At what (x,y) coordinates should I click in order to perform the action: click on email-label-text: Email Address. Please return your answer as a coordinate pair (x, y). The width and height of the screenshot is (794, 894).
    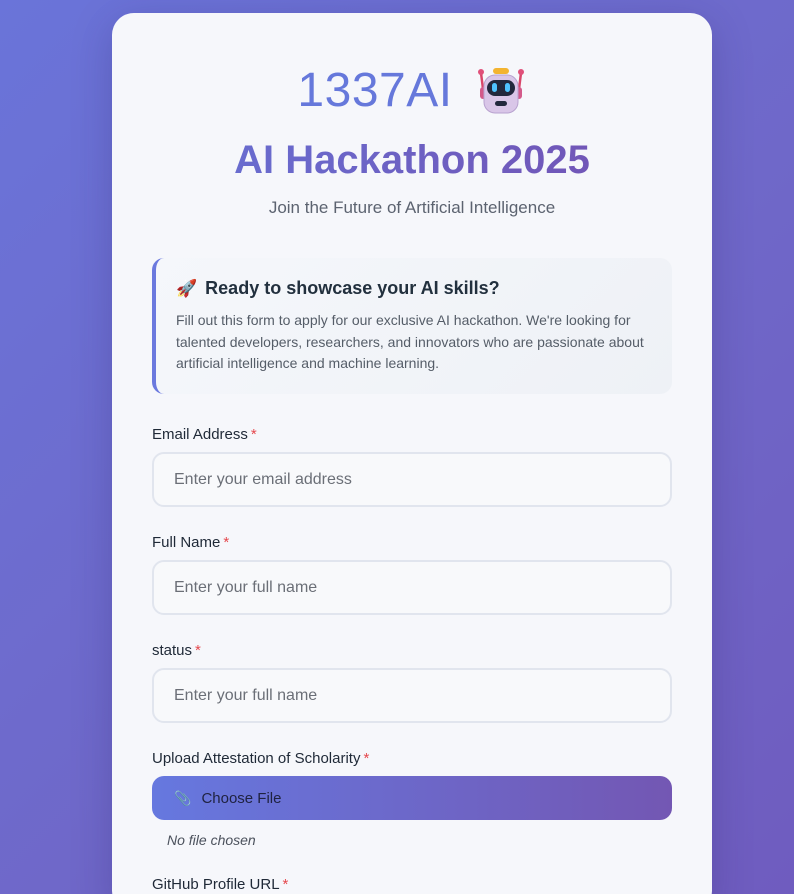
    Looking at the image, I should click on (200, 434).